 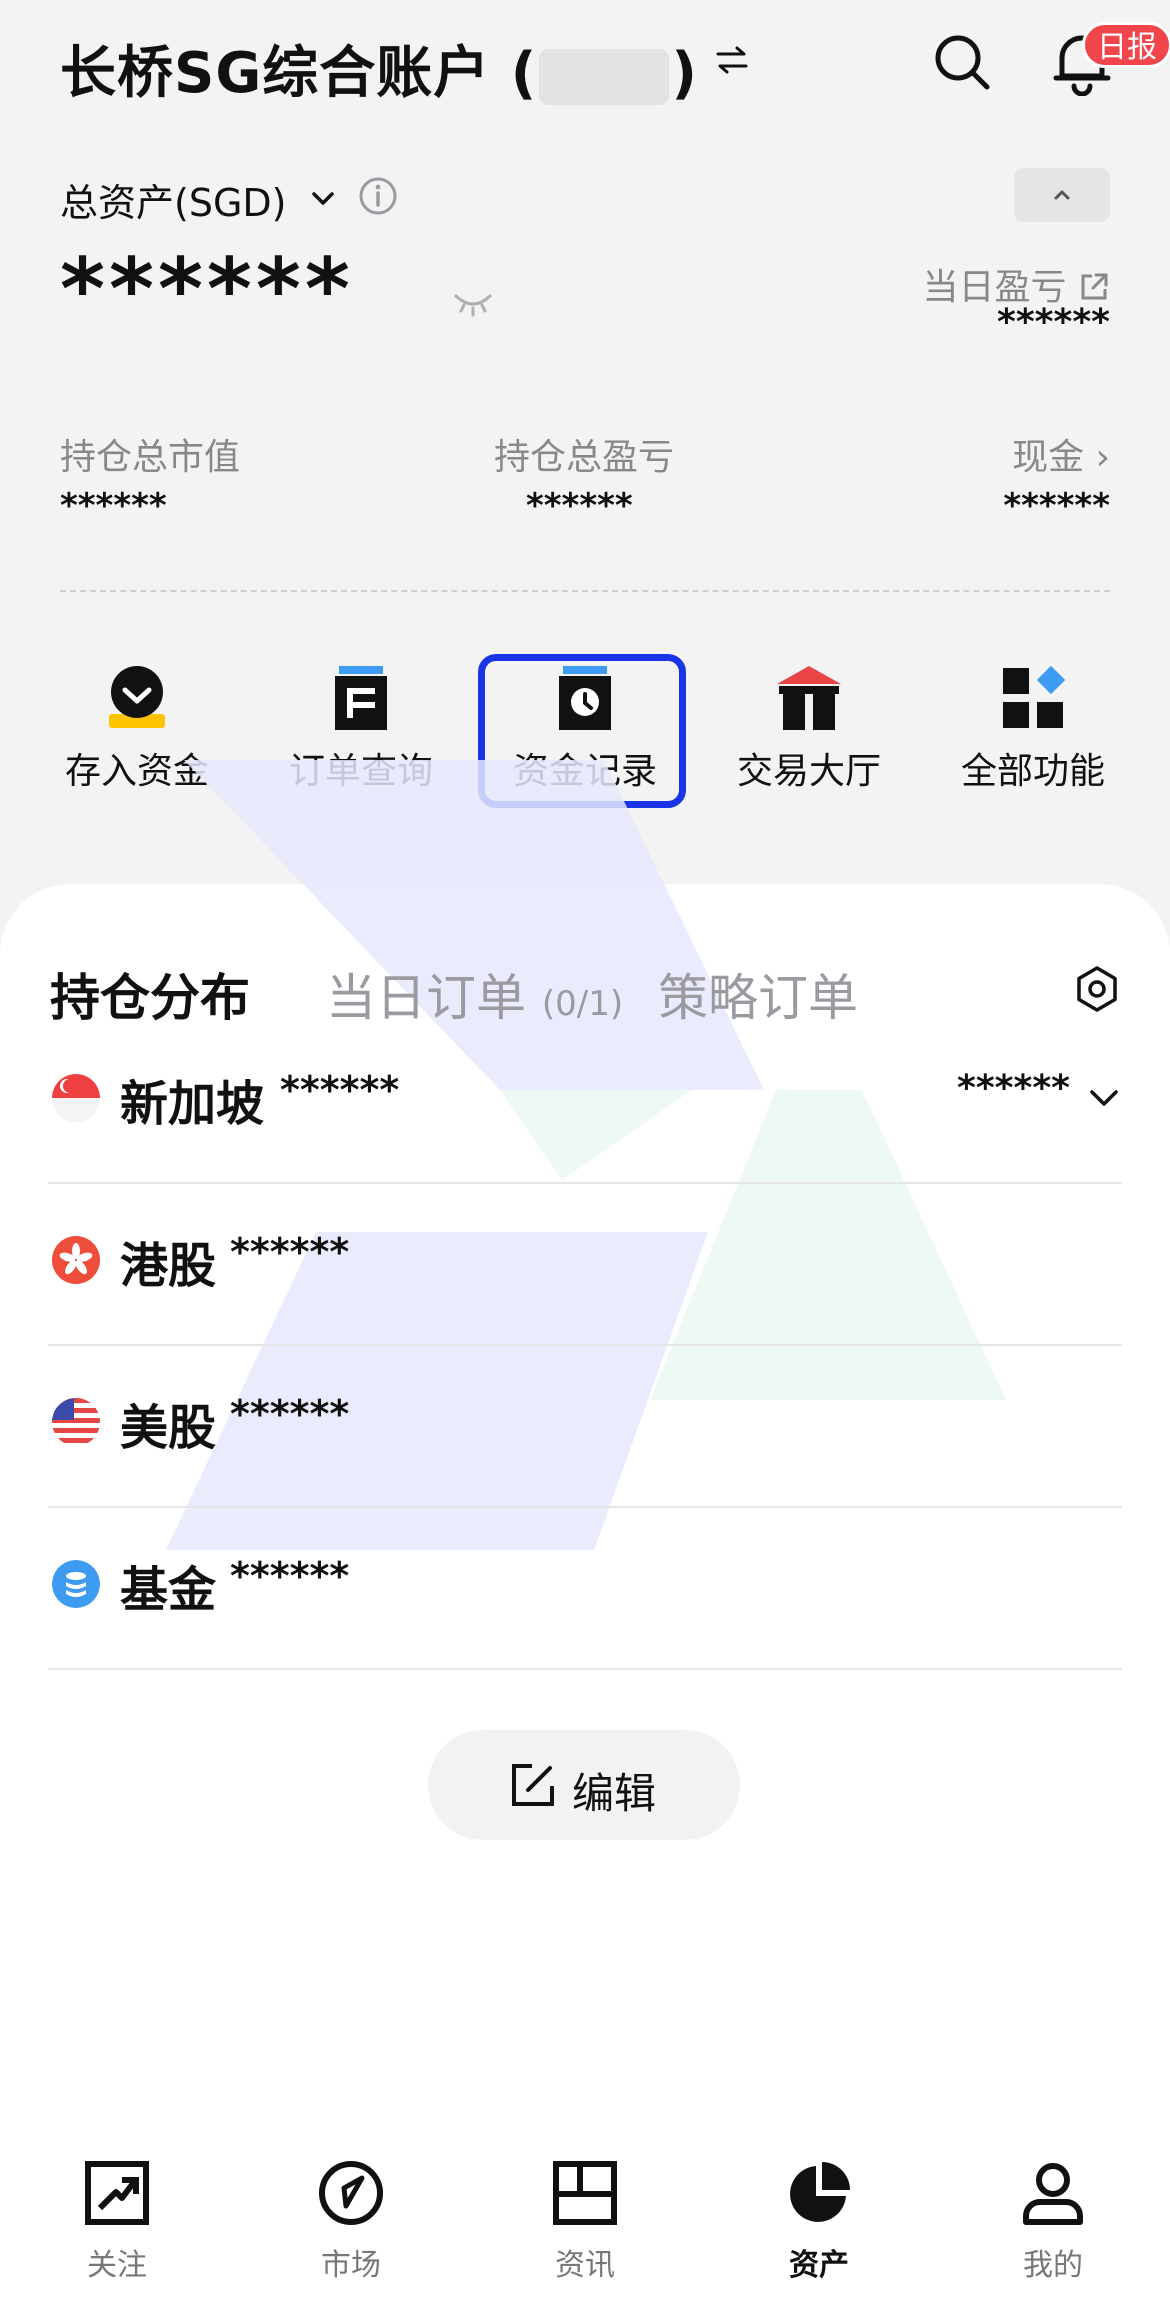 I want to click on day-pl-value: ******, so click(x=1053, y=322).